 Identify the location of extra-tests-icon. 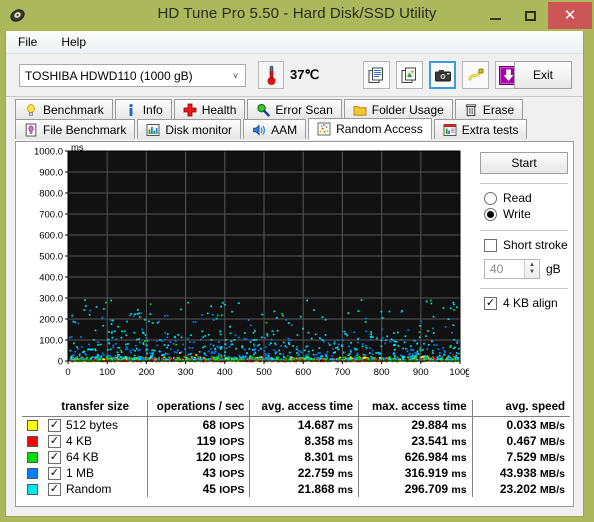
(450, 129).